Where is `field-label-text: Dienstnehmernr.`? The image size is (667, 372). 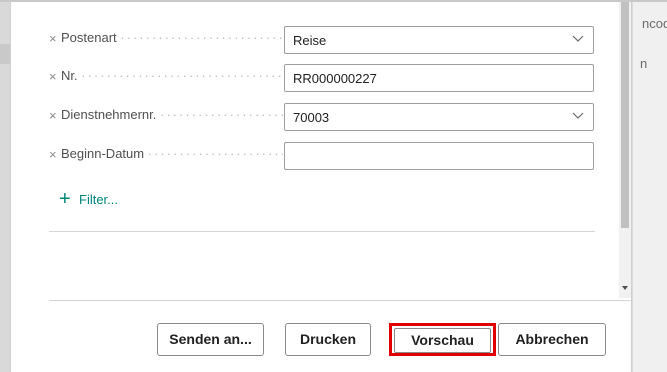 field-label-text: Dienstnehmernr. is located at coordinates (109, 114).